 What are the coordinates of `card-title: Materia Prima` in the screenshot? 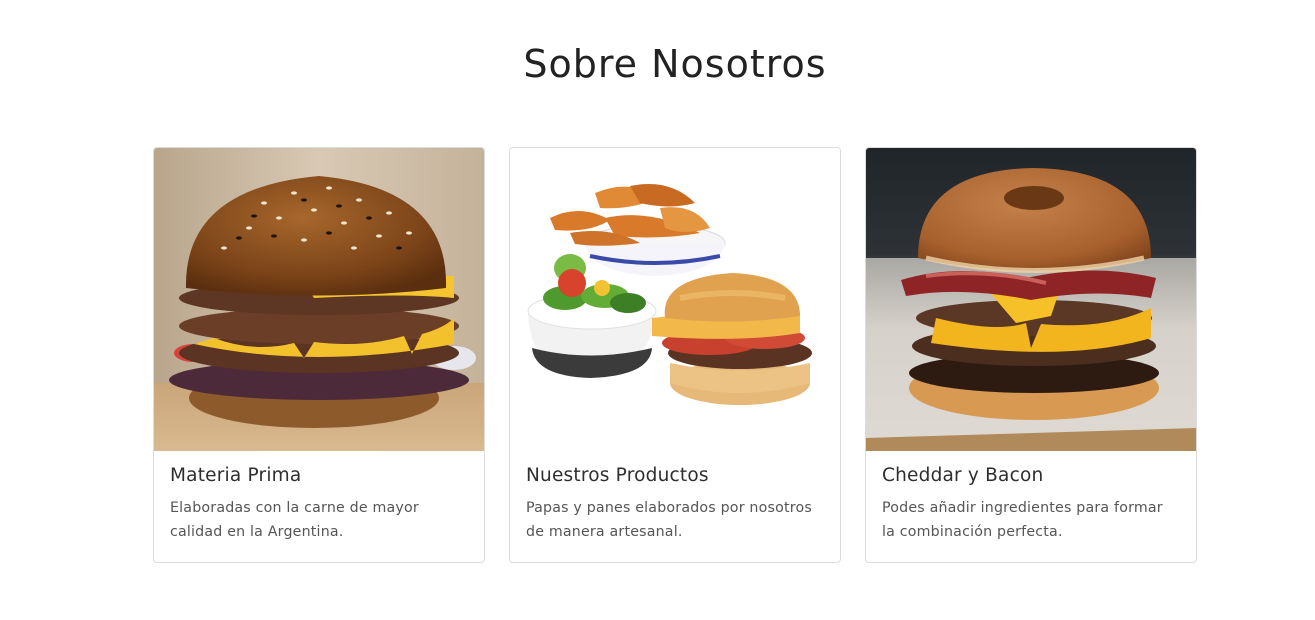 It's located at (236, 475).